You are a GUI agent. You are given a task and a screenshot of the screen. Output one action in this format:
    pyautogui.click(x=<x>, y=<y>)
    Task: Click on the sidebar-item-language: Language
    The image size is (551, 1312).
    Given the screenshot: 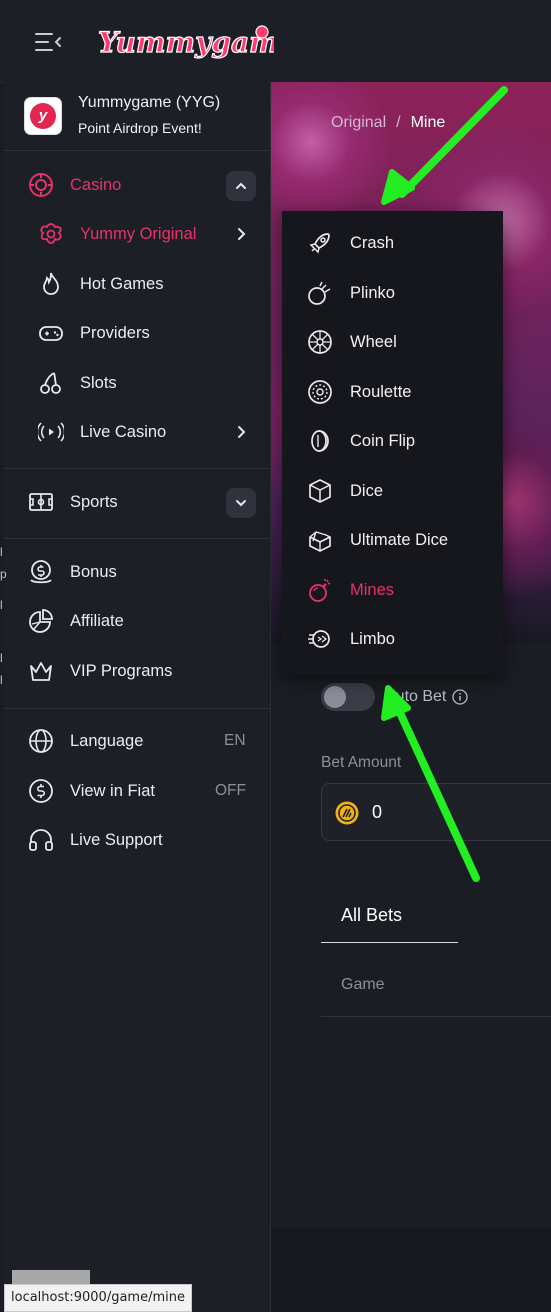 What is the action you would take?
    pyautogui.click(x=85, y=741)
    